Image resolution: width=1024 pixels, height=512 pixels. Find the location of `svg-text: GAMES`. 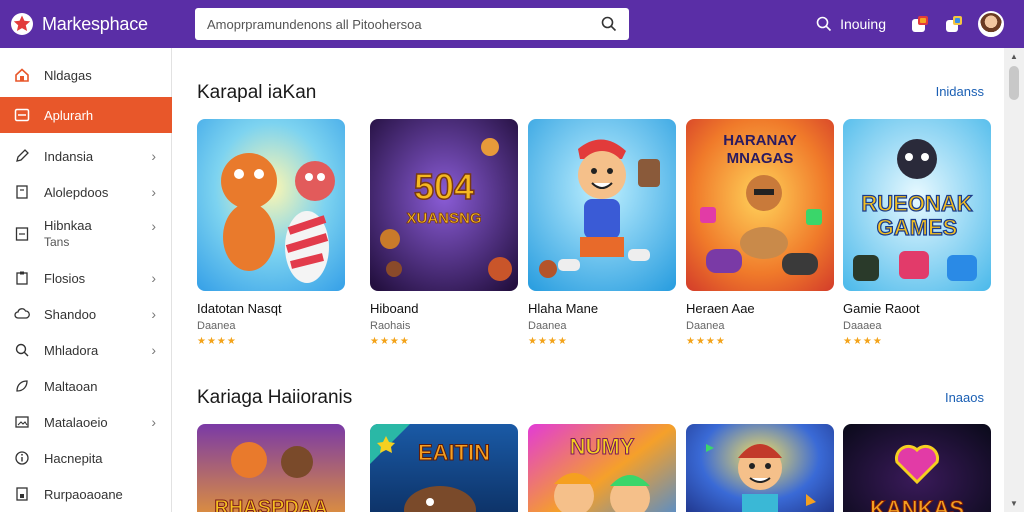

svg-text: GAMES is located at coordinates (917, 227).